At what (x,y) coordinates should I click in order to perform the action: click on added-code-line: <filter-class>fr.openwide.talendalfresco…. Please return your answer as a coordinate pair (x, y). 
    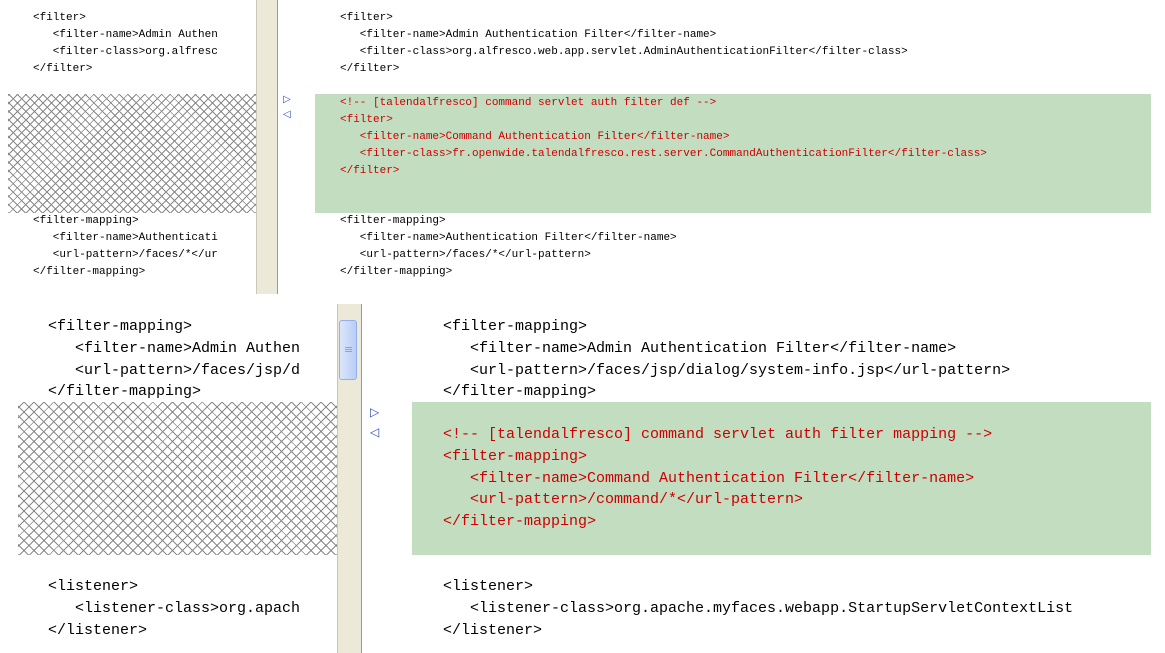
    Looking at the image, I should click on (663, 154).